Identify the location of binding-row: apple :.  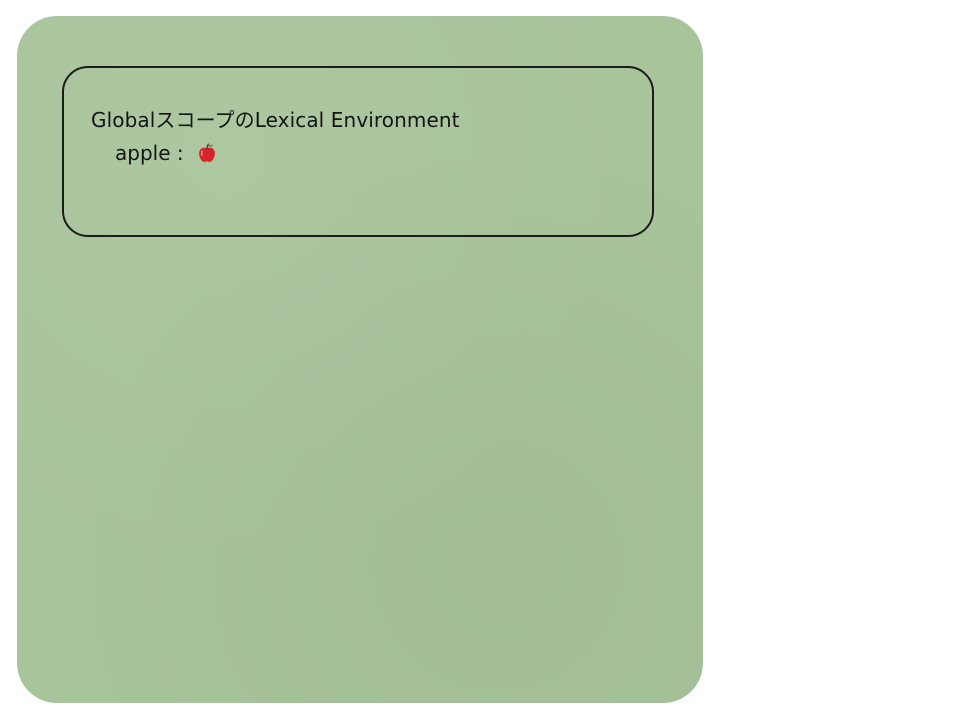
(166, 153).